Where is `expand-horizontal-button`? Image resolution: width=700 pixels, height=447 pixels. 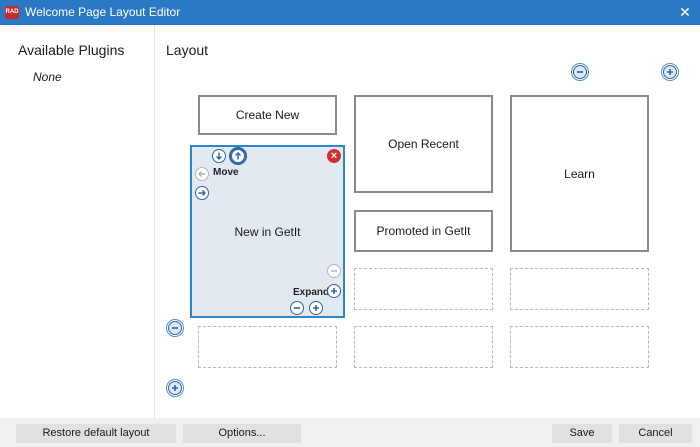
expand-horizontal-button is located at coordinates (316, 308).